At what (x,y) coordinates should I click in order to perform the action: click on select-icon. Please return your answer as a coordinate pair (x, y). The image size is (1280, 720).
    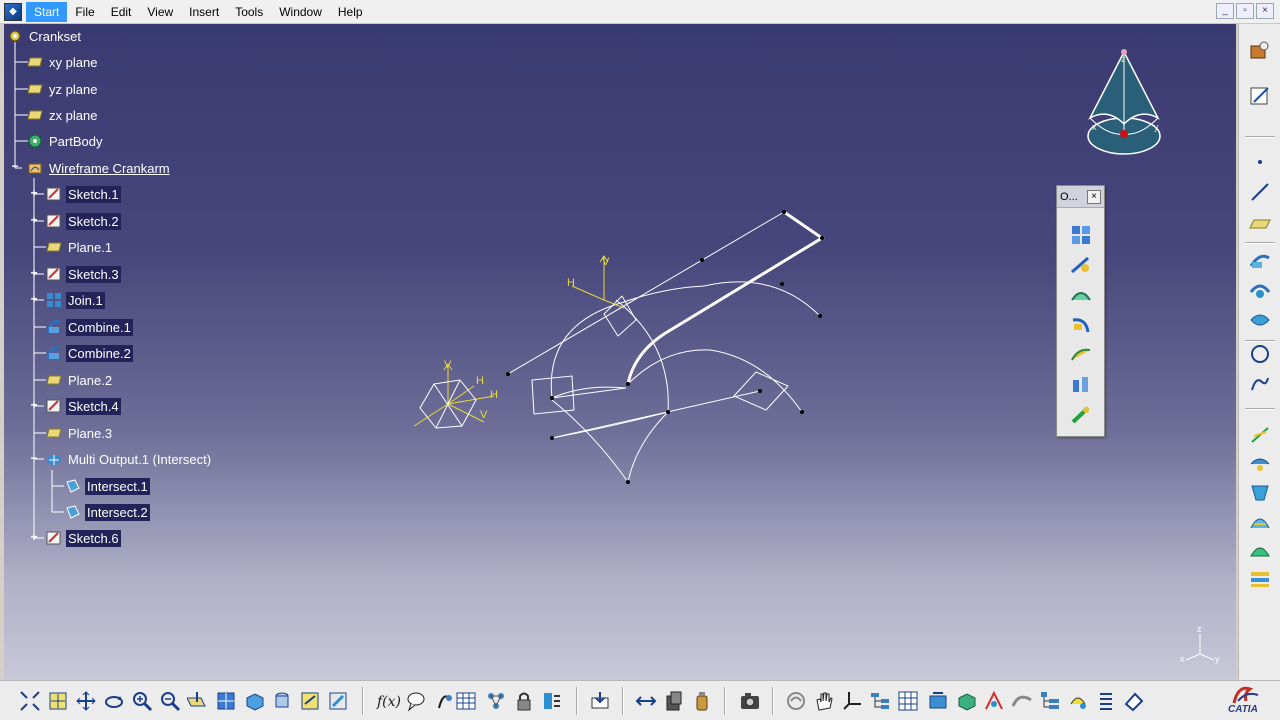
    Looking at the image, I should click on (58, 701).